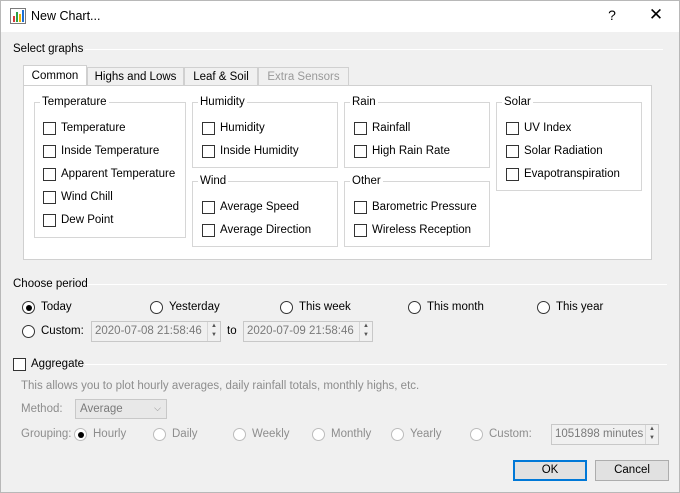  I want to click on grouping-hourly-label: Hourly, so click(109, 434).